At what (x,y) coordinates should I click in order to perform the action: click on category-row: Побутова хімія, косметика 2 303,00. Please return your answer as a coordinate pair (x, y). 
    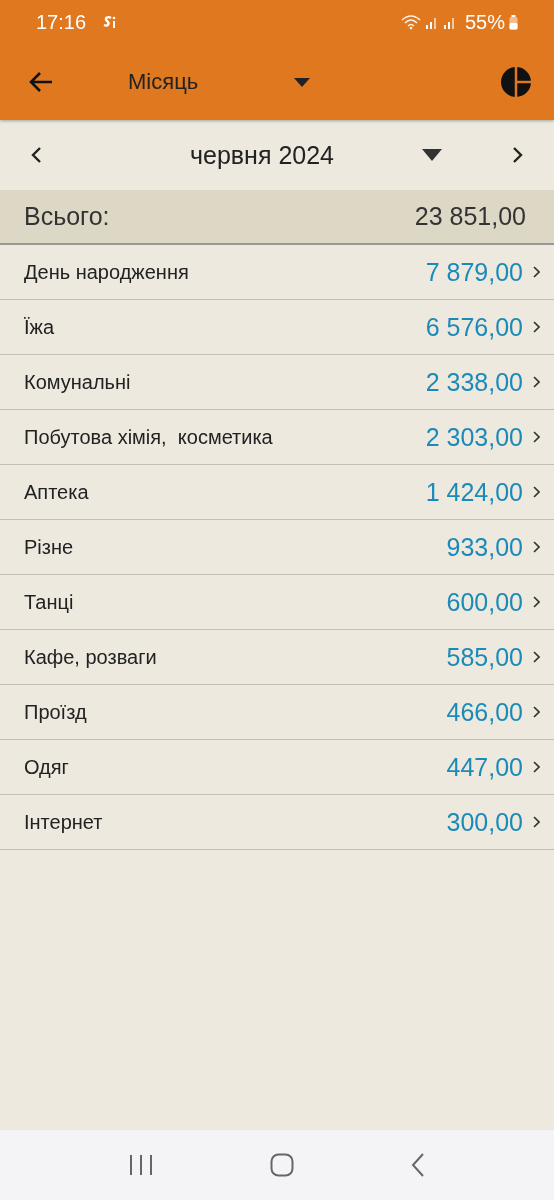
    Looking at the image, I should click on (277, 437).